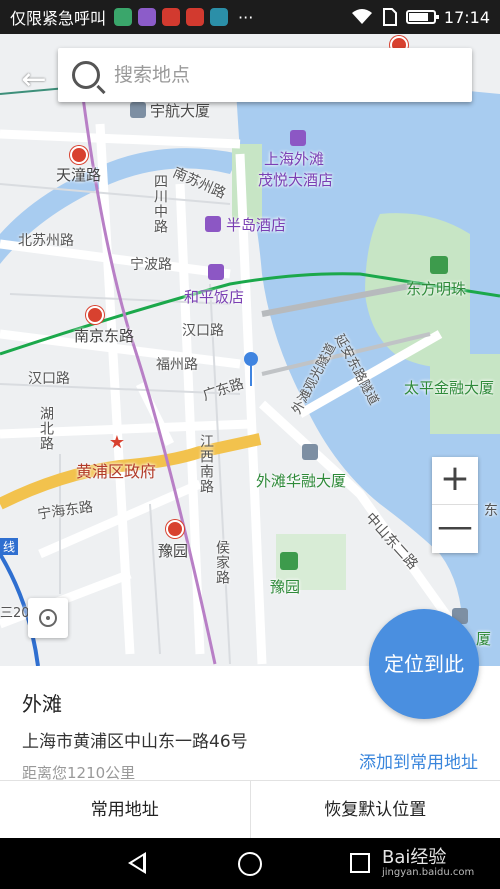 The height and width of the screenshot is (889, 500). What do you see at coordinates (49, 379) in the screenshot?
I see `label-hankou-2: 汉口路` at bounding box center [49, 379].